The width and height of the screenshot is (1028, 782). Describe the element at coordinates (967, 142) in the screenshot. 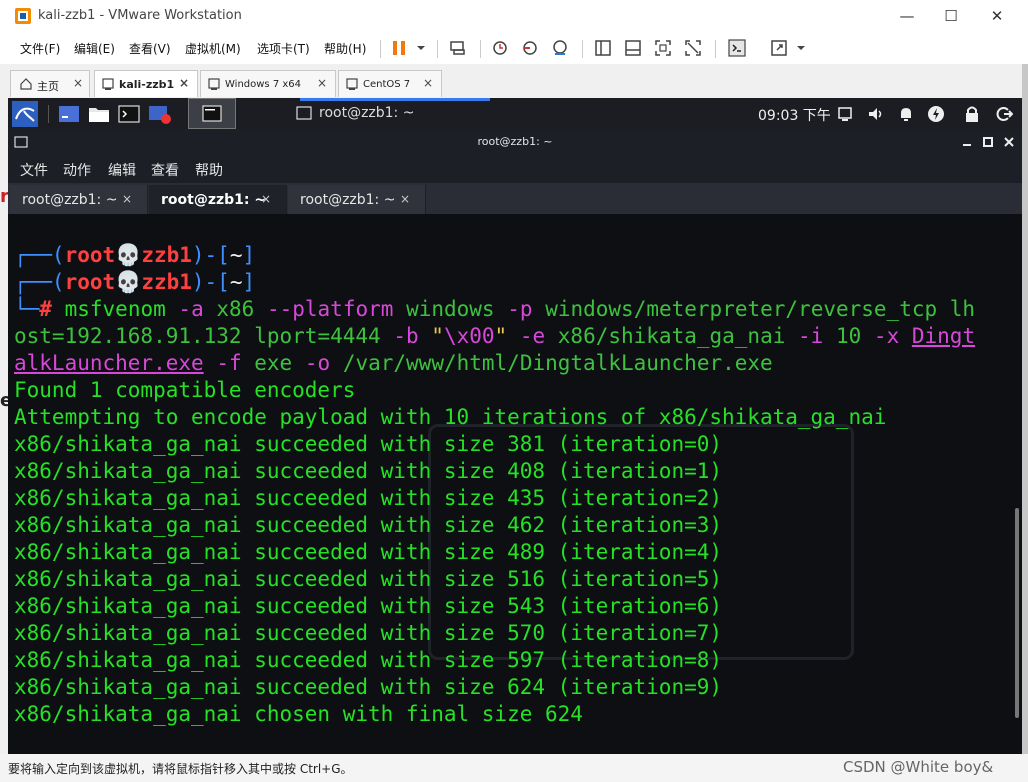

I see `minimize-icon` at that location.